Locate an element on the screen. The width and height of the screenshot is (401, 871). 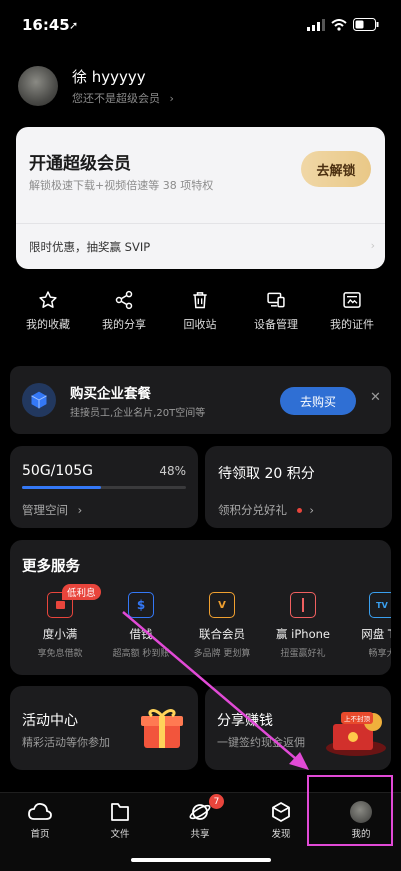
shared-count-badge: 7 is located at coordinates (216, 801).